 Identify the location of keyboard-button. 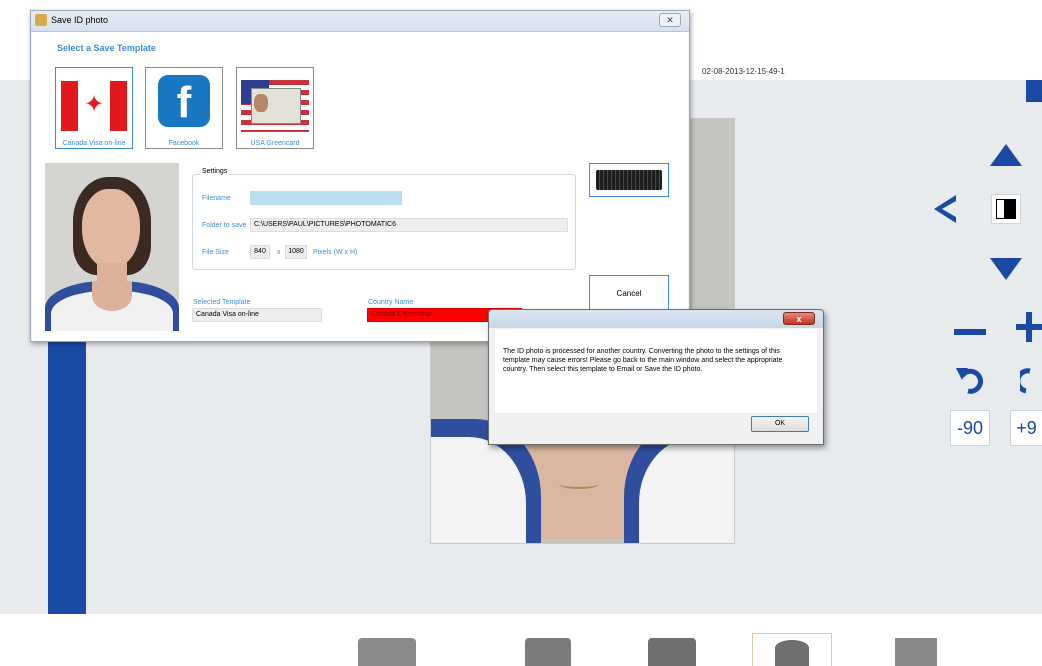
(629, 180).